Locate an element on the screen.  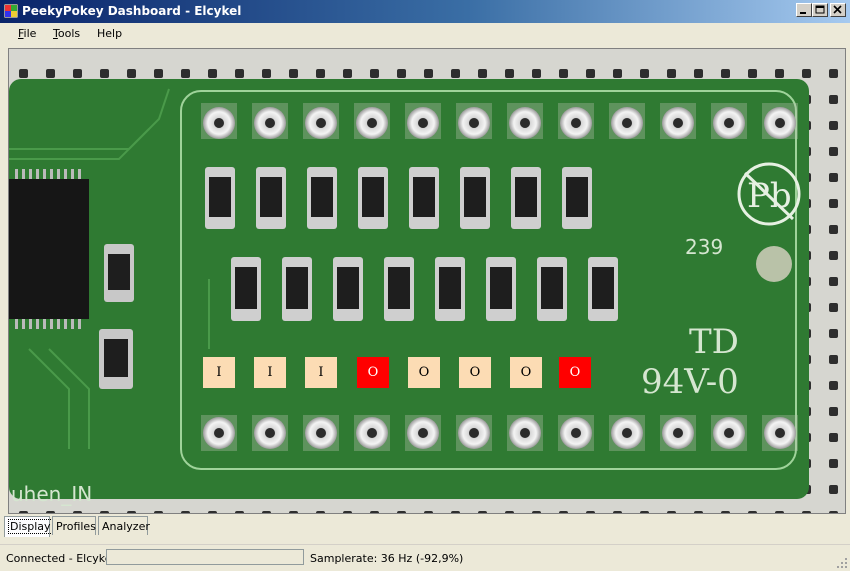
app-icon is located at coordinates (11, 11).